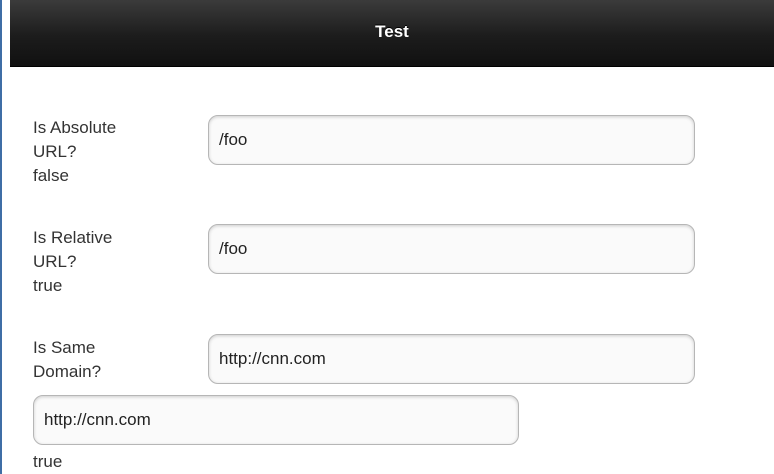 The image size is (774, 474). What do you see at coordinates (51, 175) in the screenshot?
I see `is-absolute-result: false` at bounding box center [51, 175].